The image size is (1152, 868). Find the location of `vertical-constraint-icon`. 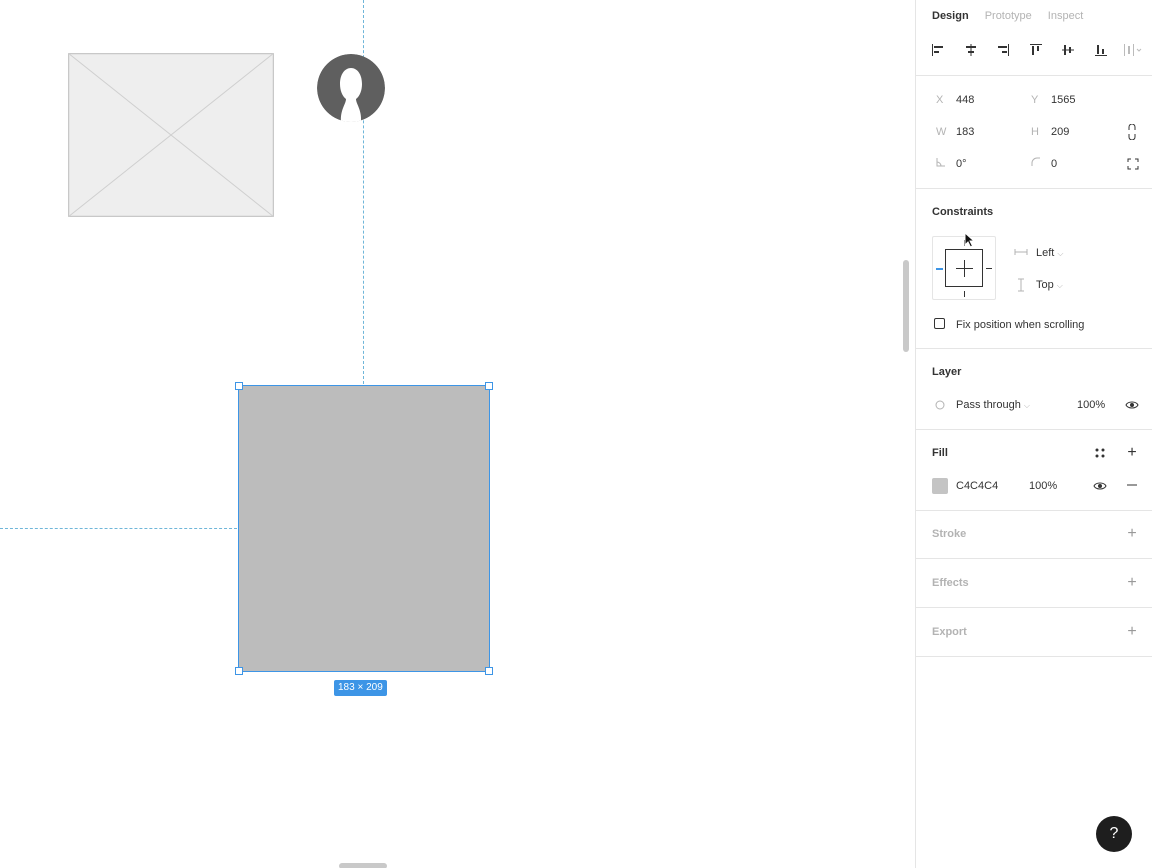

vertical-constraint-icon is located at coordinates (1021, 286).